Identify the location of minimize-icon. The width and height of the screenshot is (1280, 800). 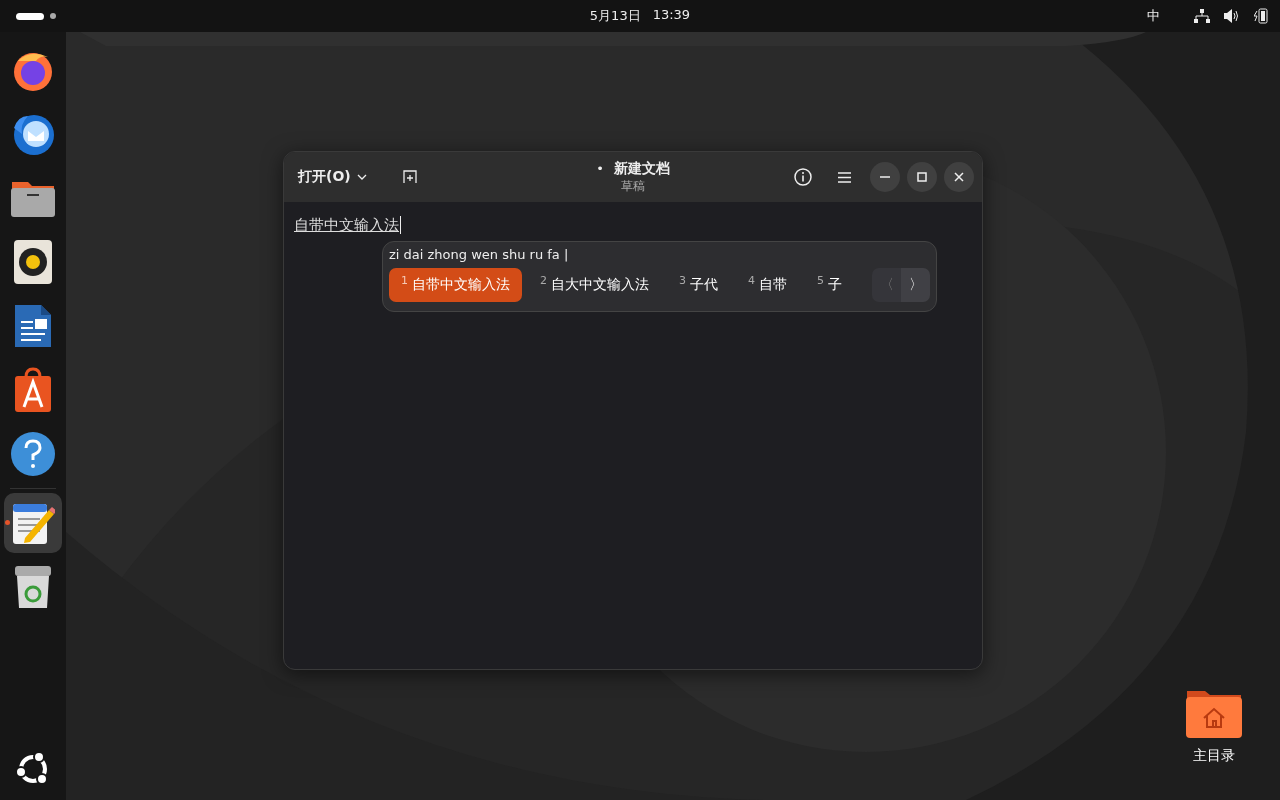
(885, 177).